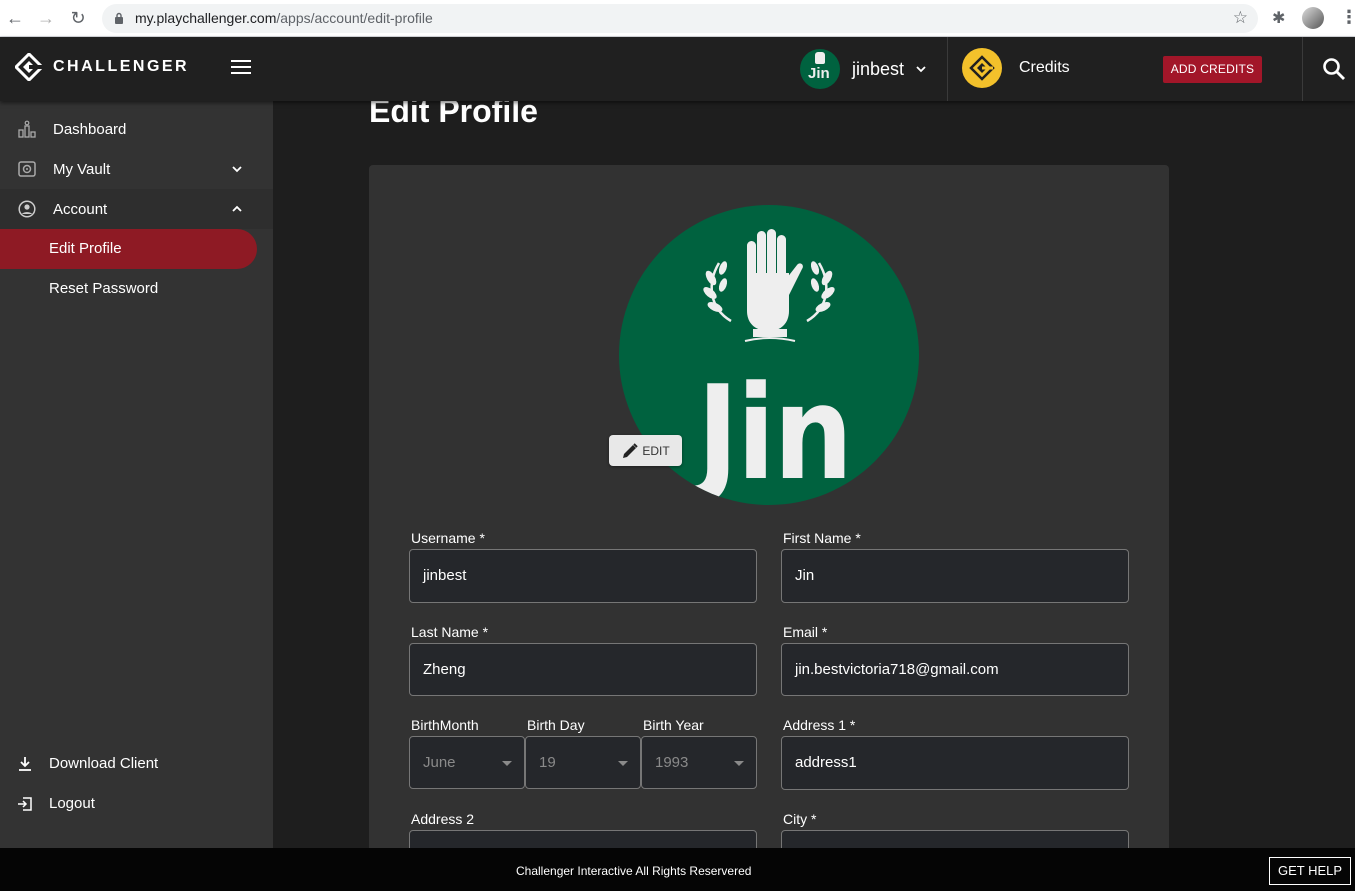 This screenshot has width=1355, height=891. Describe the element at coordinates (820, 58) in the screenshot. I see `hand-emblem-icon` at that location.